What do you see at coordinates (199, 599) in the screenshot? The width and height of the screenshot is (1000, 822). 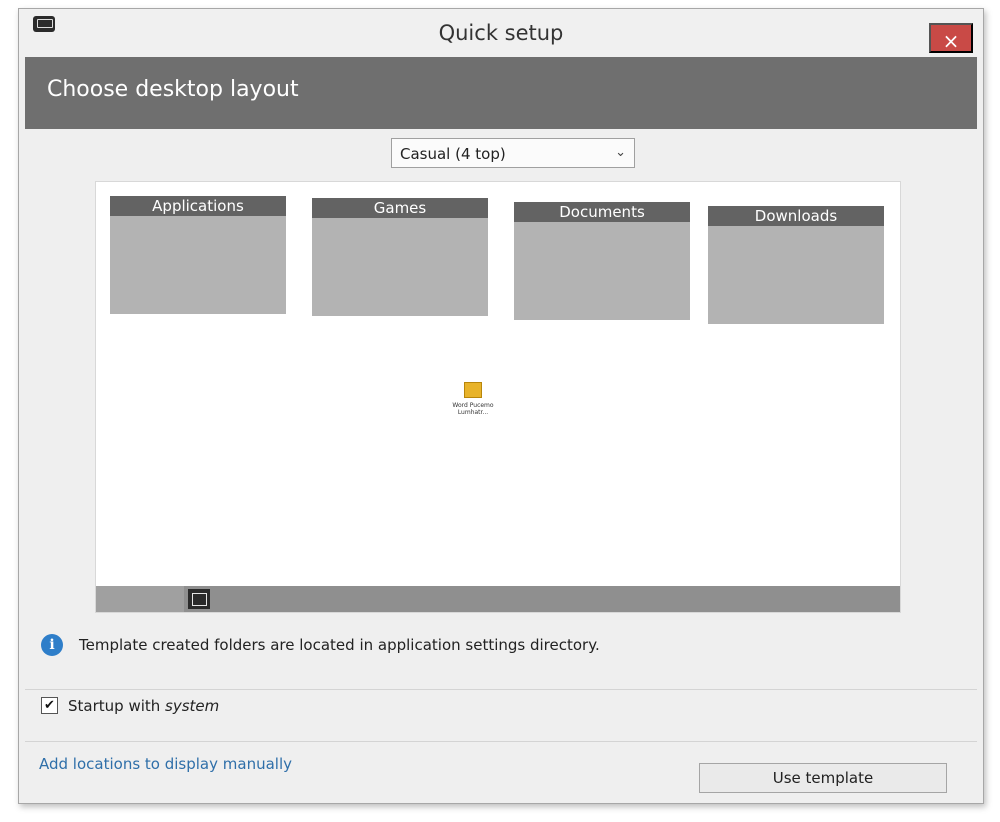 I see `taskbar-app-icon` at bounding box center [199, 599].